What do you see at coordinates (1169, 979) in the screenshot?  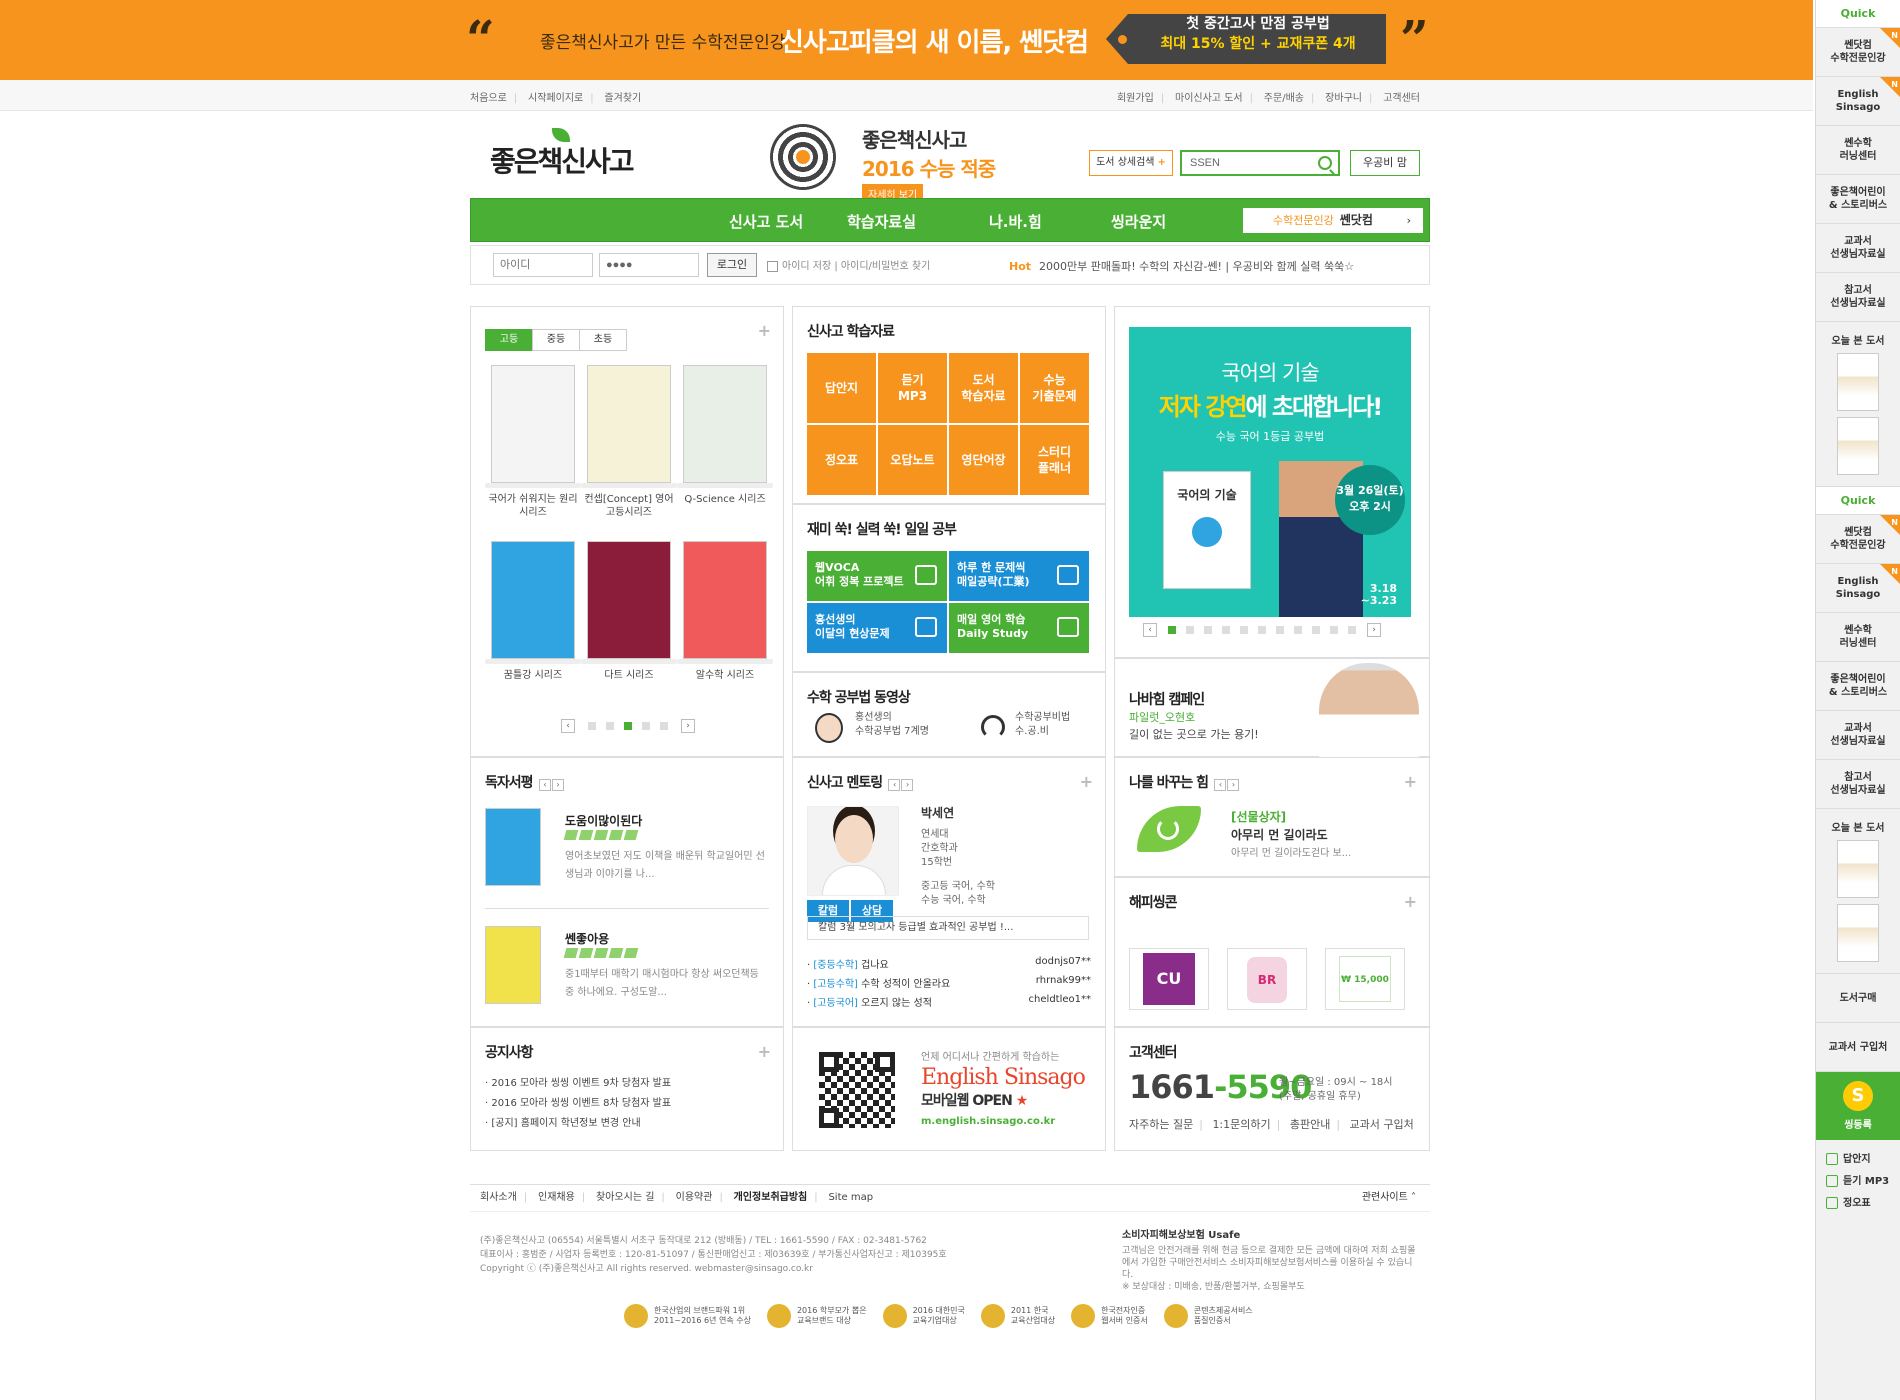 I see `cu-coupon: CU` at bounding box center [1169, 979].